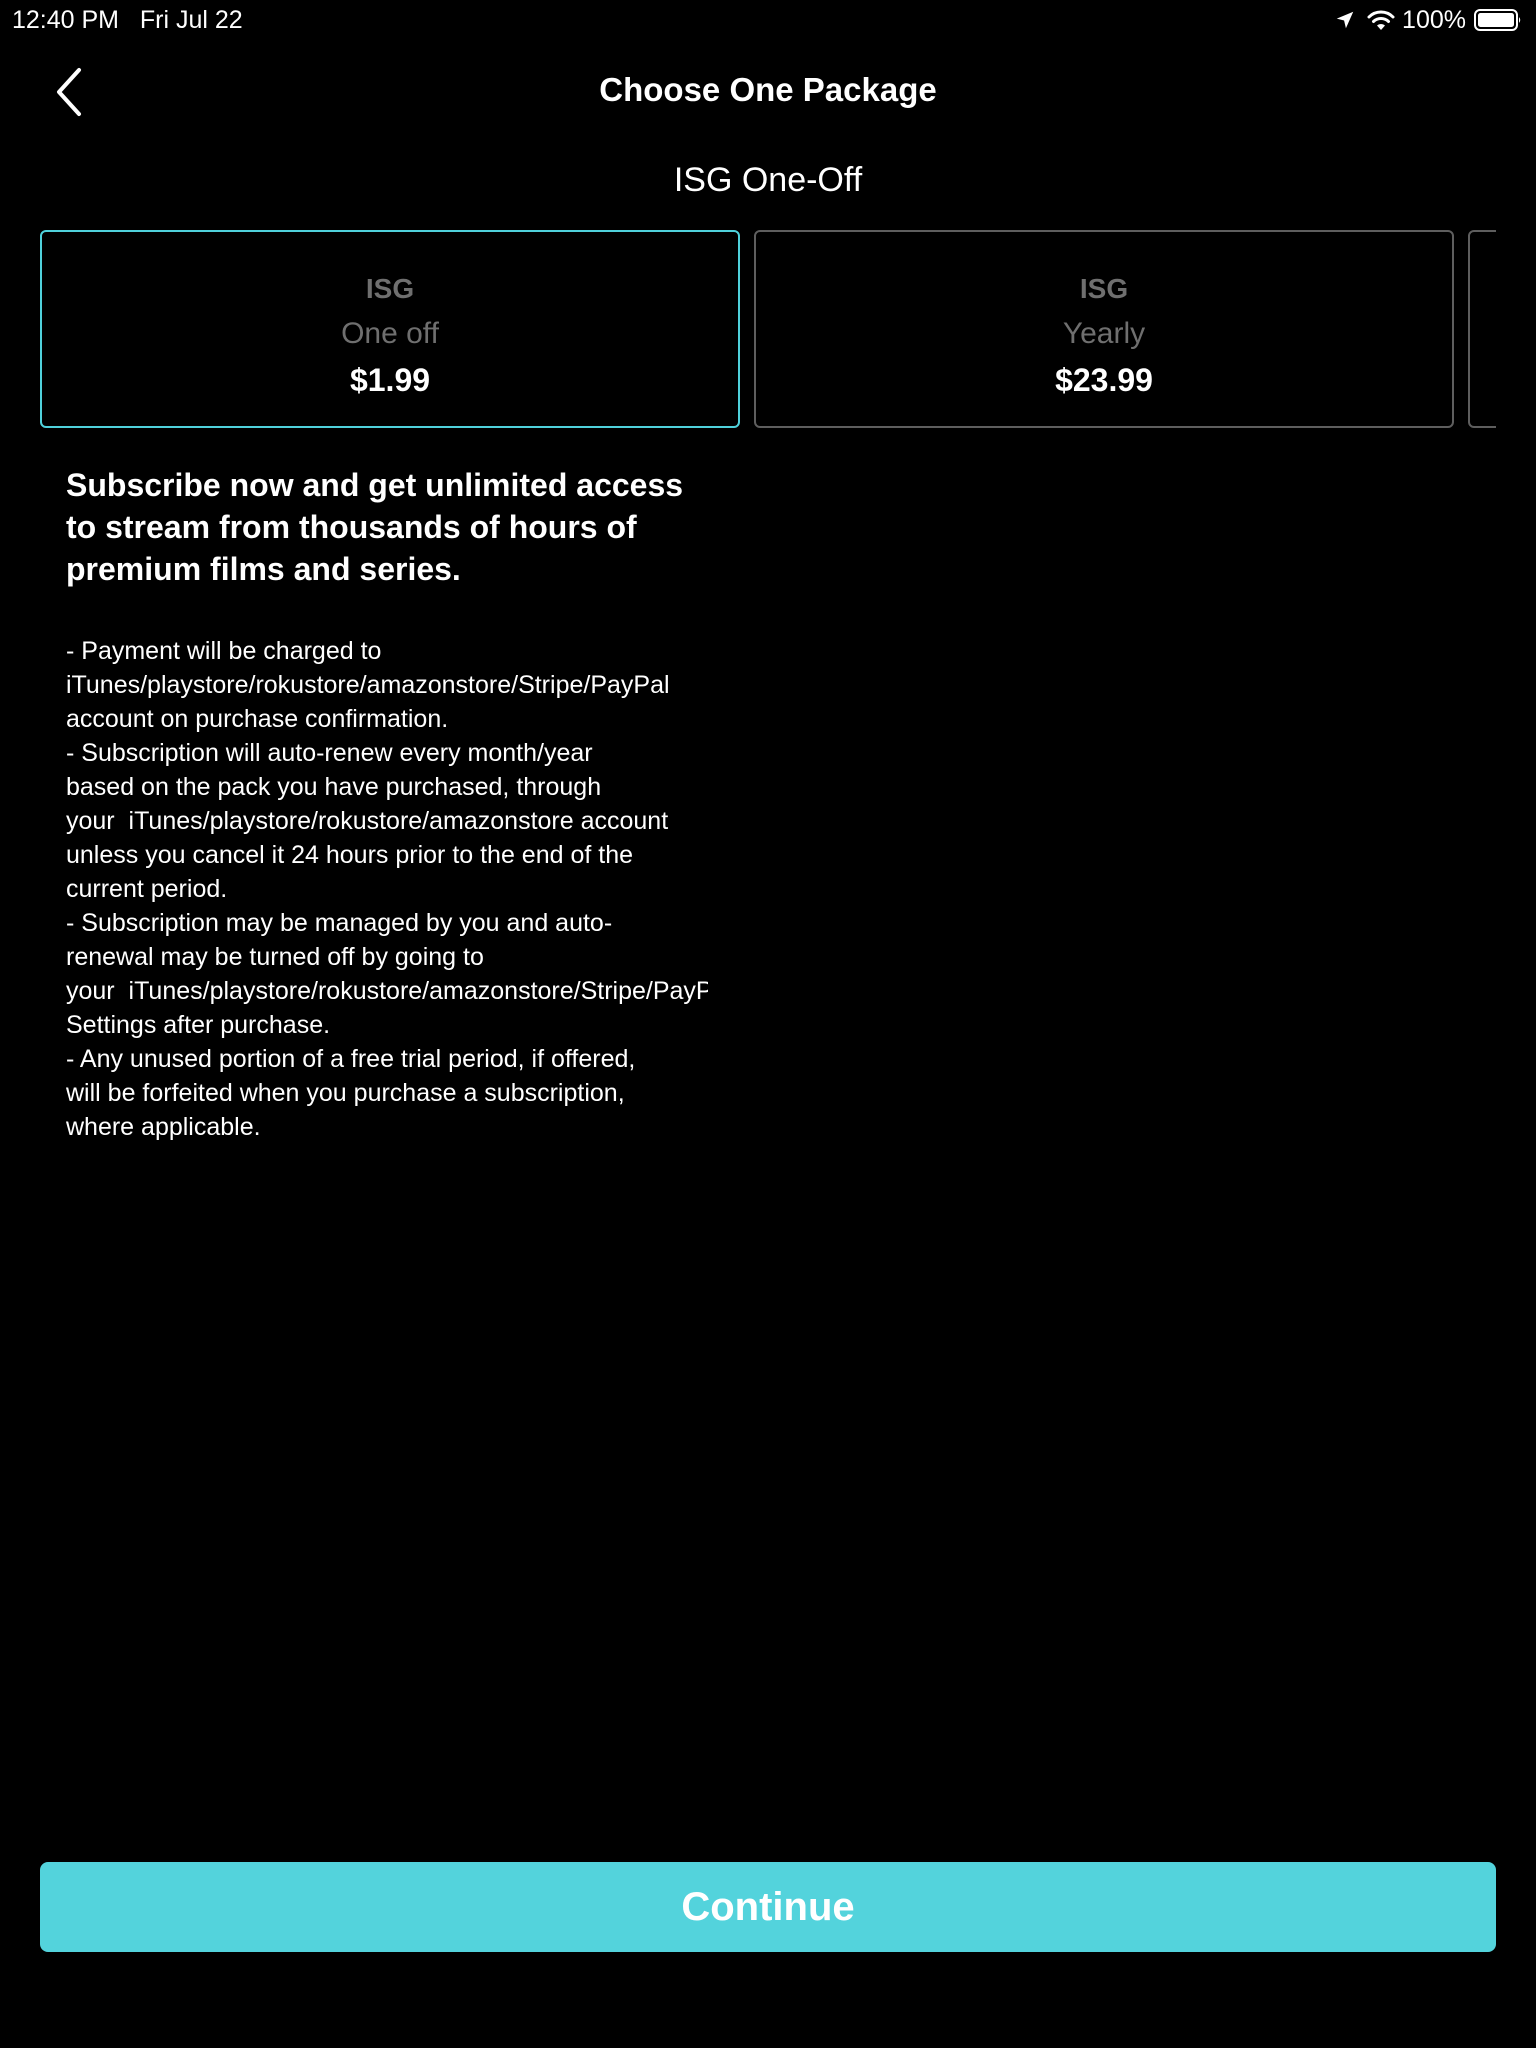  I want to click on battery-percentage: 100%, so click(1434, 20).